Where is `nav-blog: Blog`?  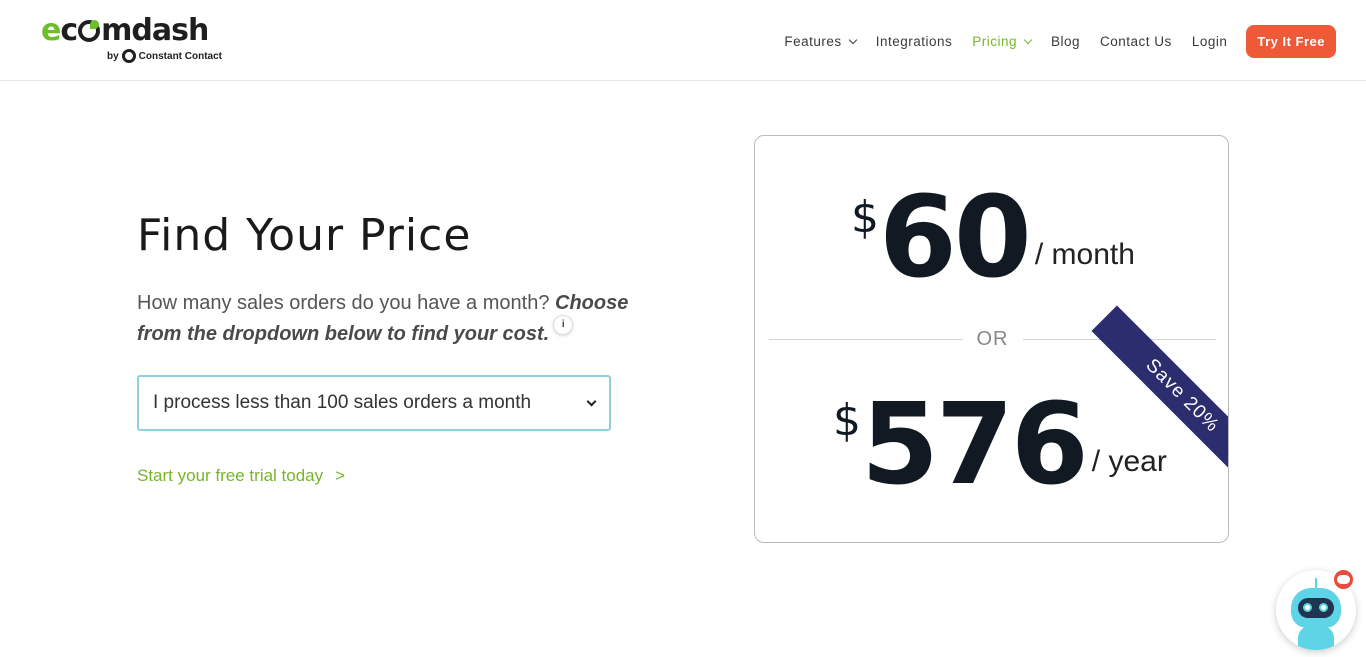
nav-blog: Blog is located at coordinates (1065, 41).